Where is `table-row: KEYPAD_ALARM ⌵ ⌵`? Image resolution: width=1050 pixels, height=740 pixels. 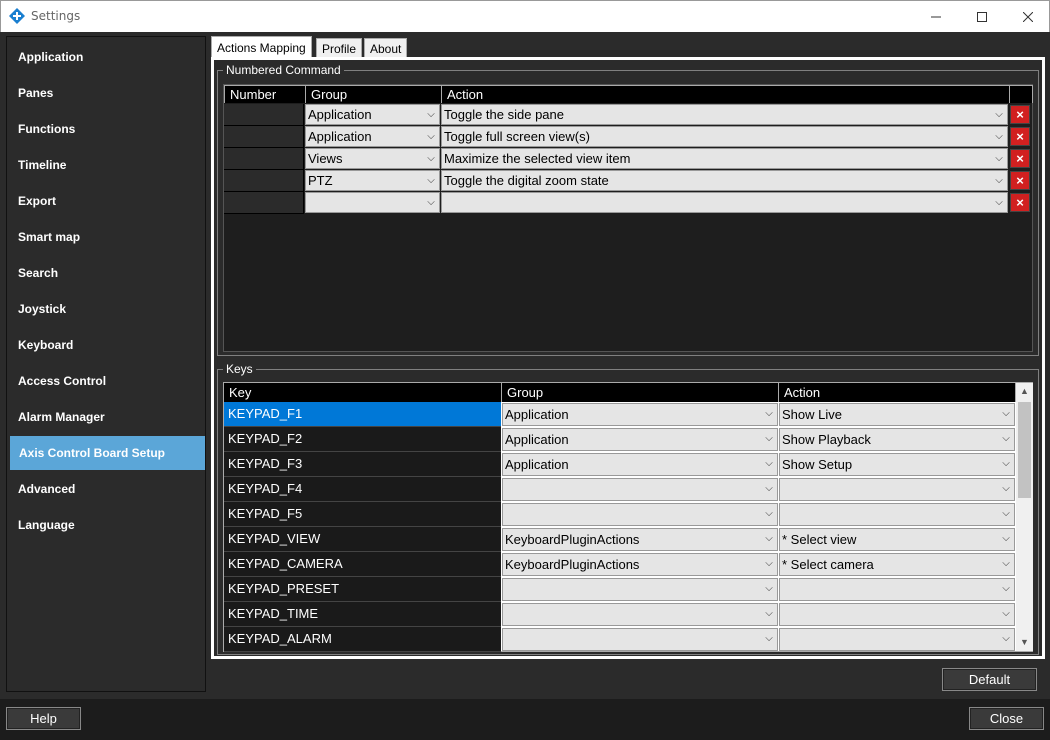 table-row: KEYPAD_ALARM ⌵ ⌵ is located at coordinates (619, 639).